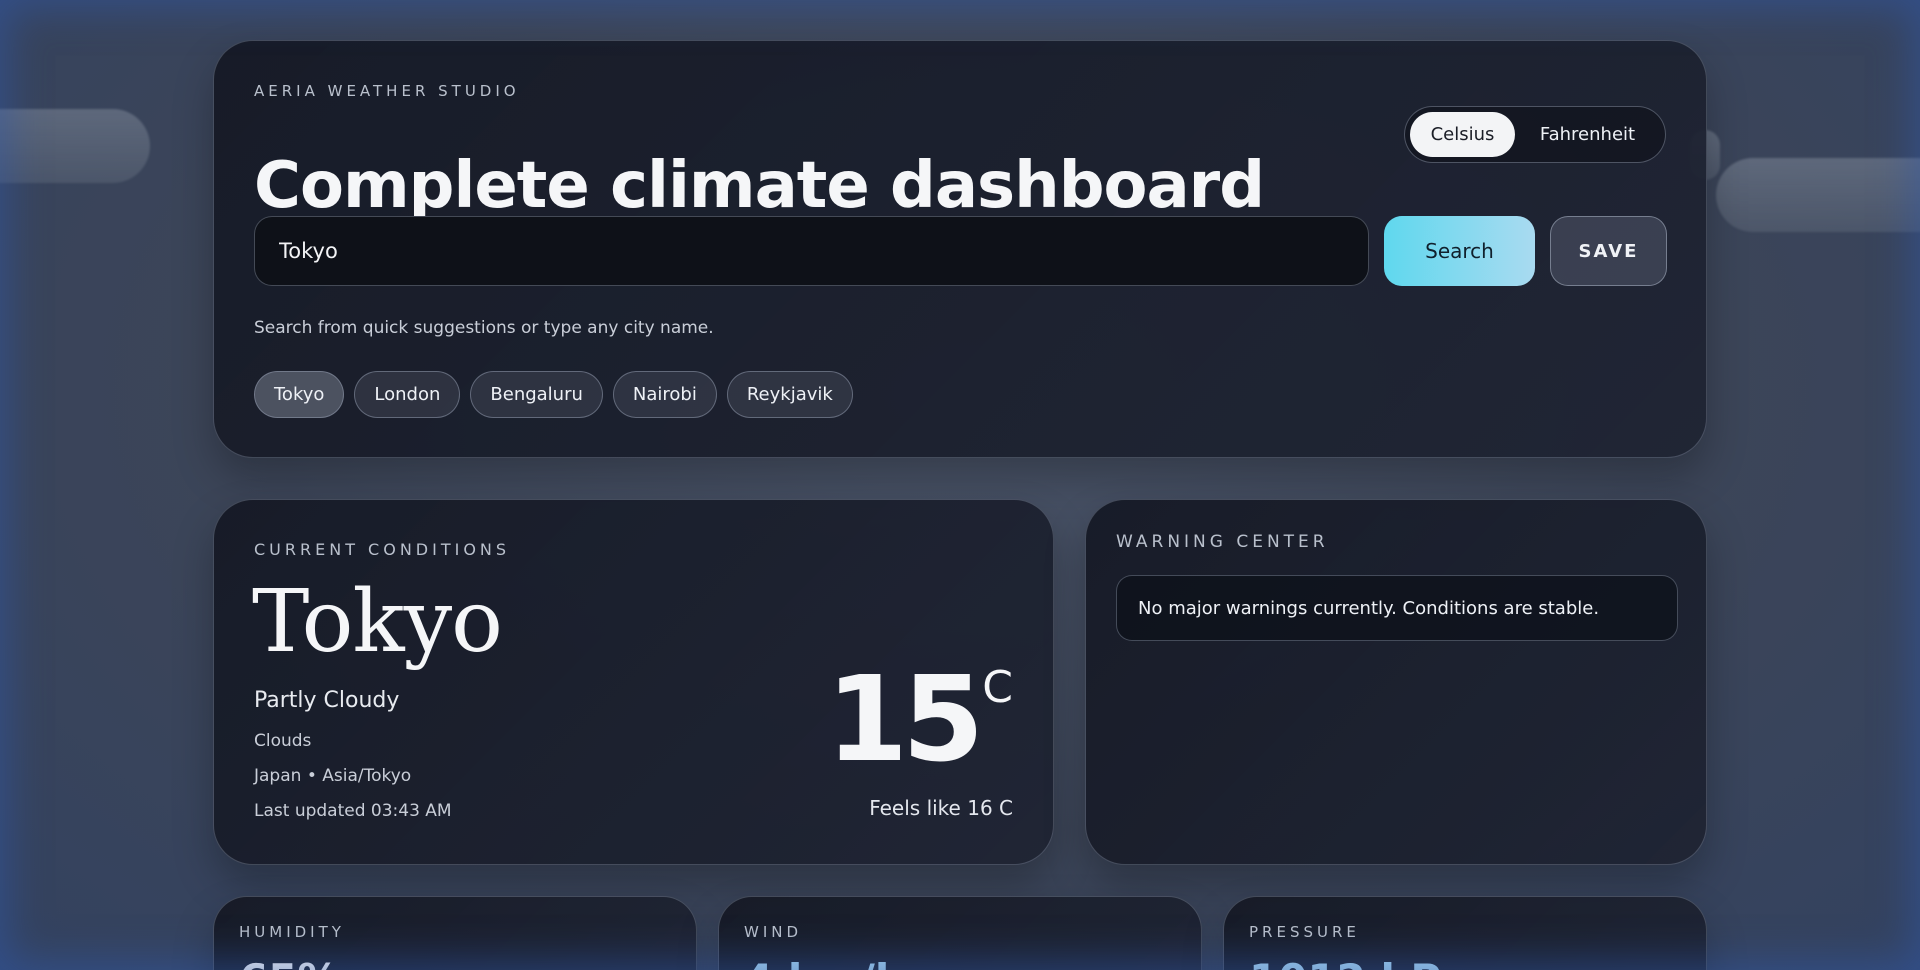 This screenshot has height=970, width=1920. Describe the element at coordinates (1462, 134) in the screenshot. I see `unit-celsius-option: Celsius` at that location.